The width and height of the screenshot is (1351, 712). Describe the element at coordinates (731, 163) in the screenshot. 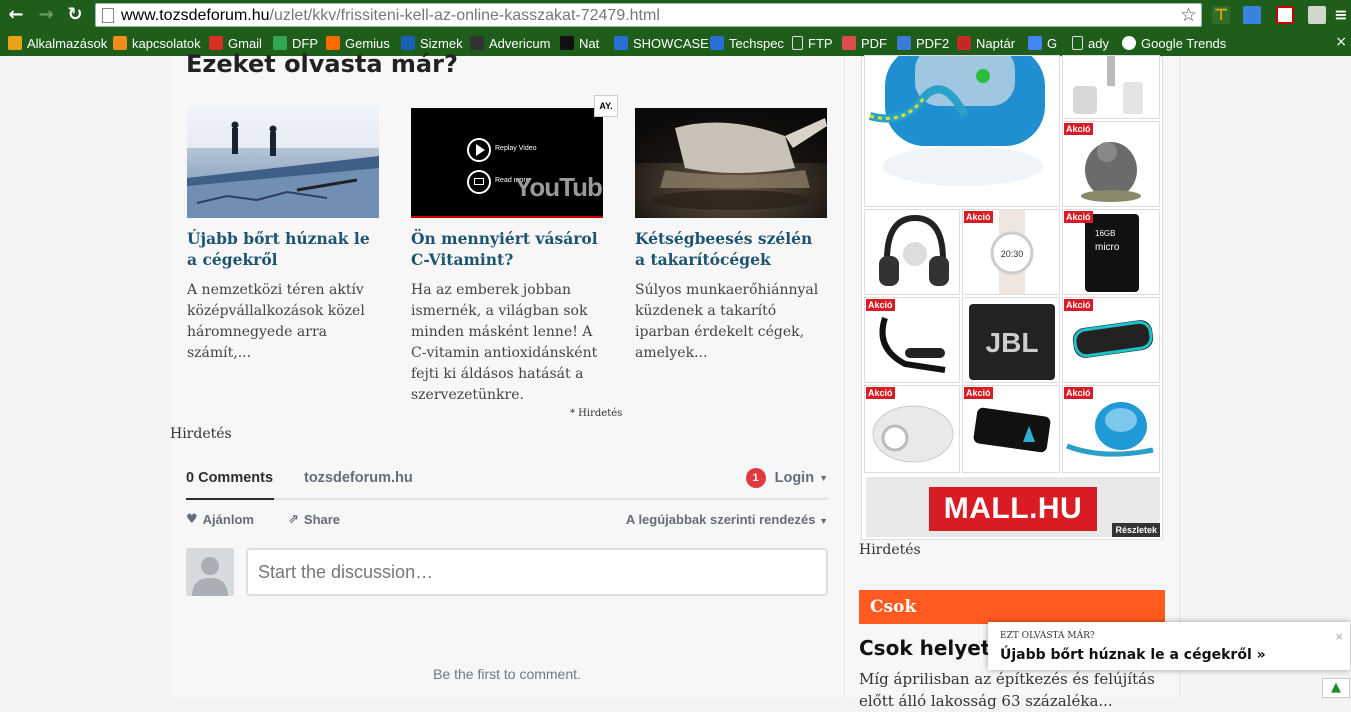

I see `broom-thumbnail` at that location.